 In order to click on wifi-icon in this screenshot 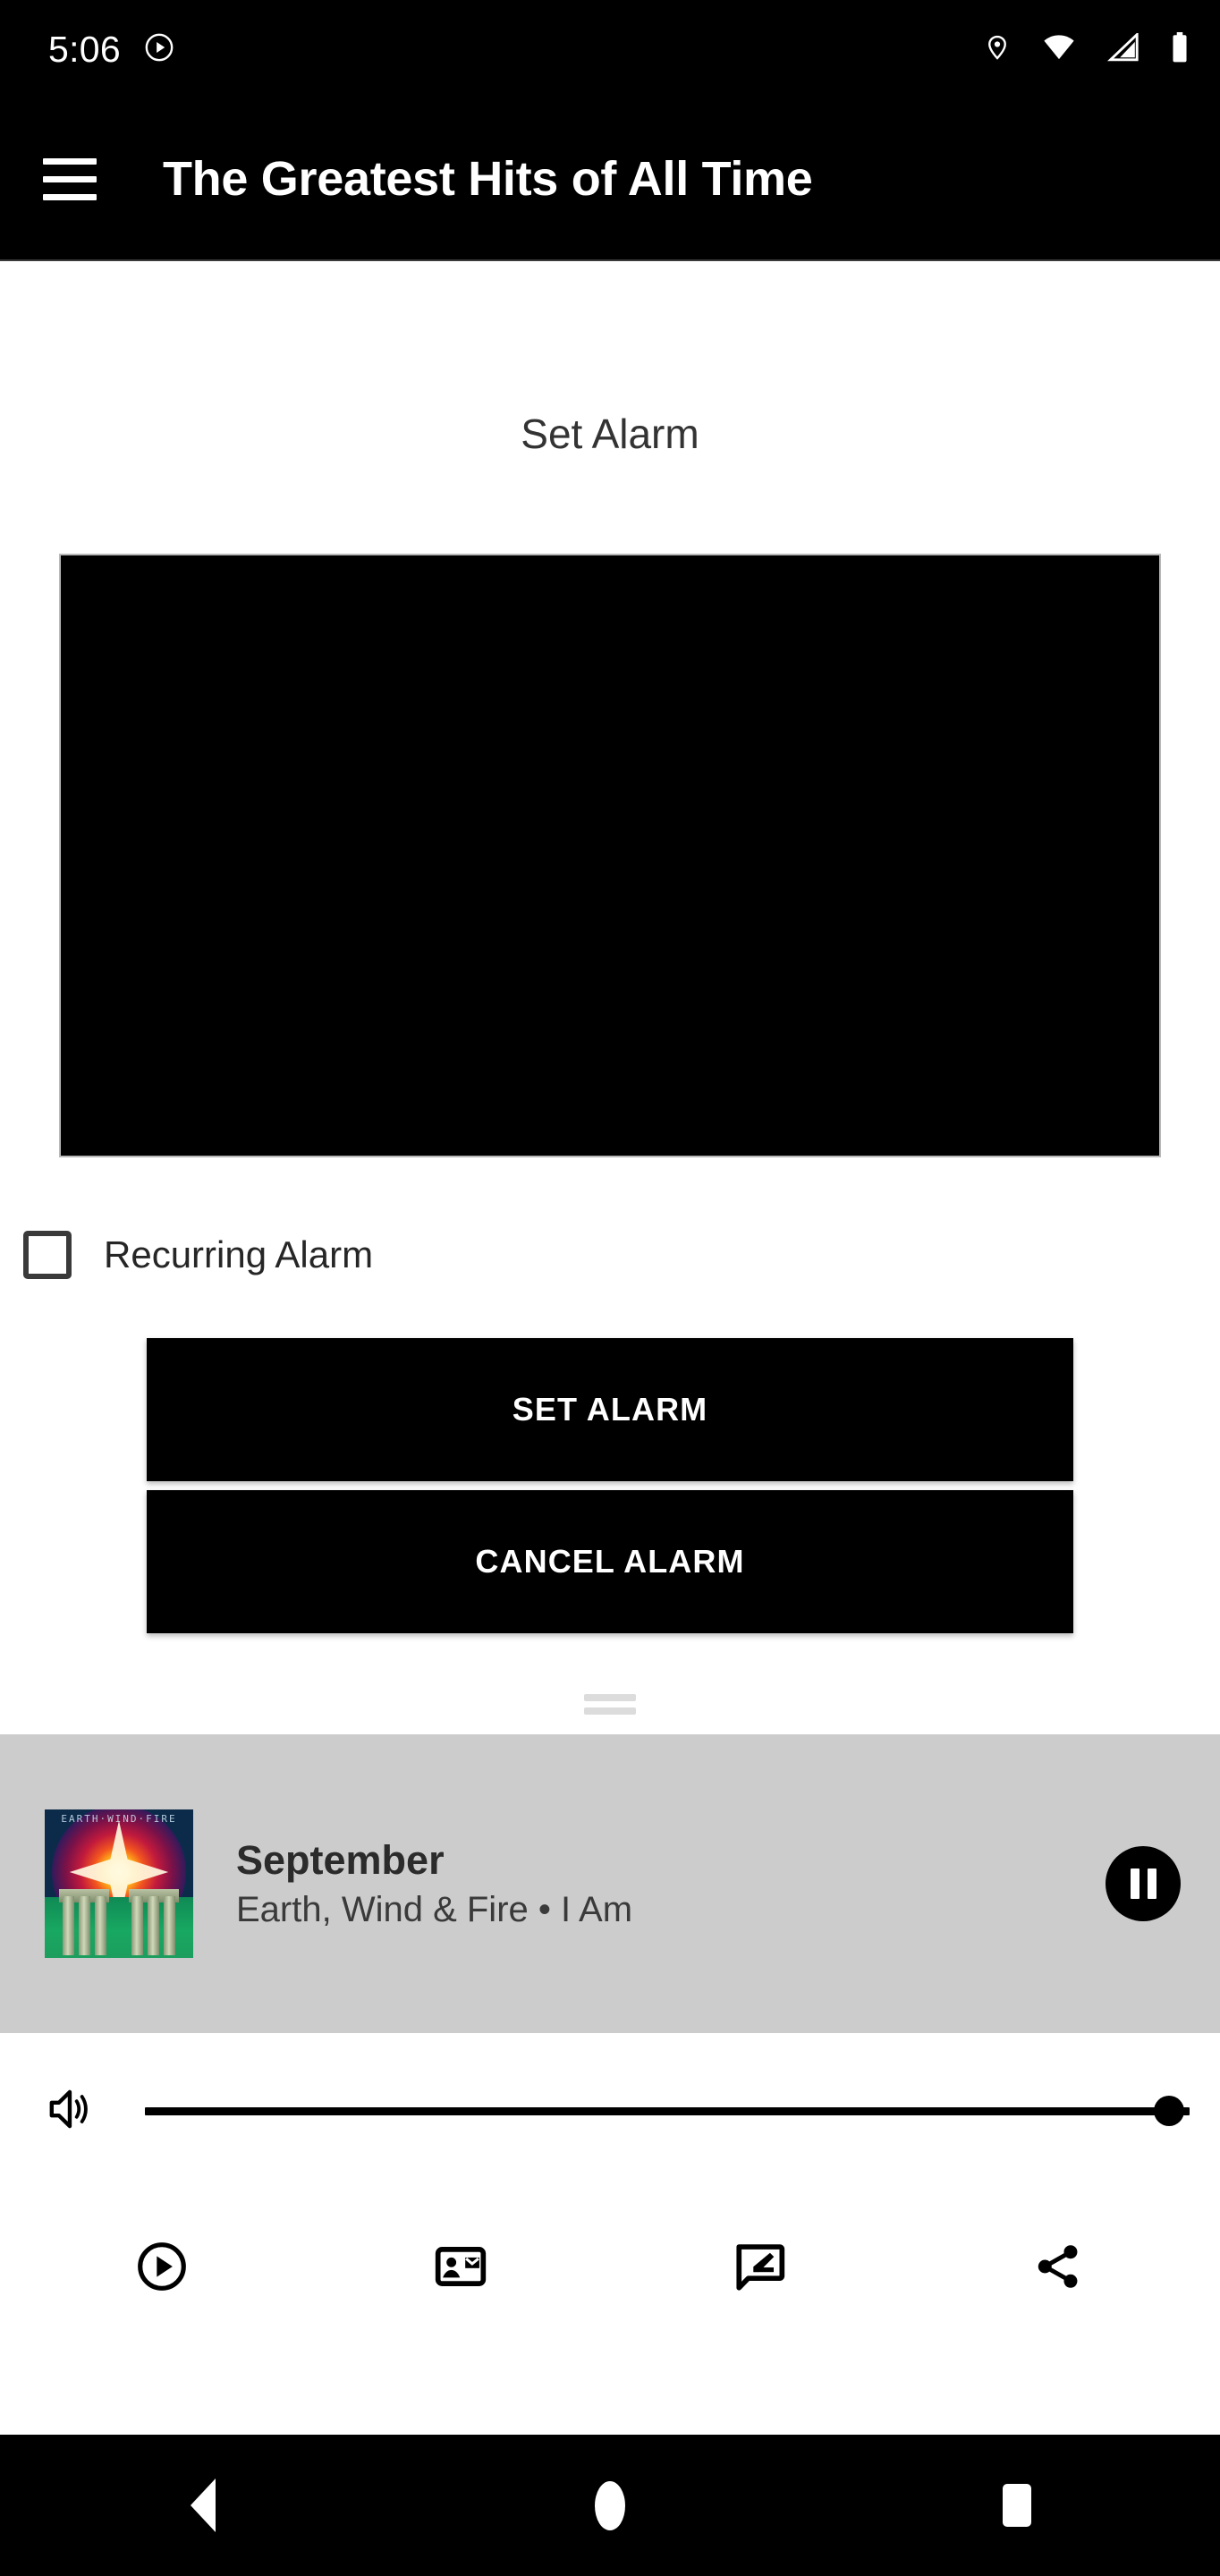, I will do `click(1059, 49)`.